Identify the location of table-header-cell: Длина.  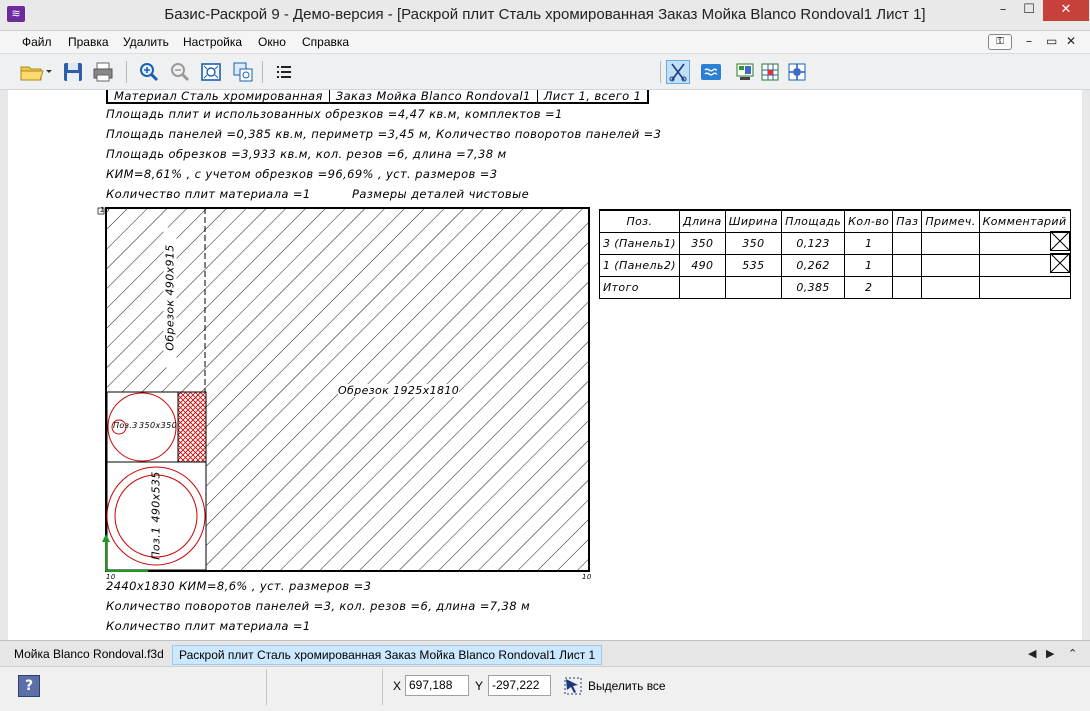
(702, 221).